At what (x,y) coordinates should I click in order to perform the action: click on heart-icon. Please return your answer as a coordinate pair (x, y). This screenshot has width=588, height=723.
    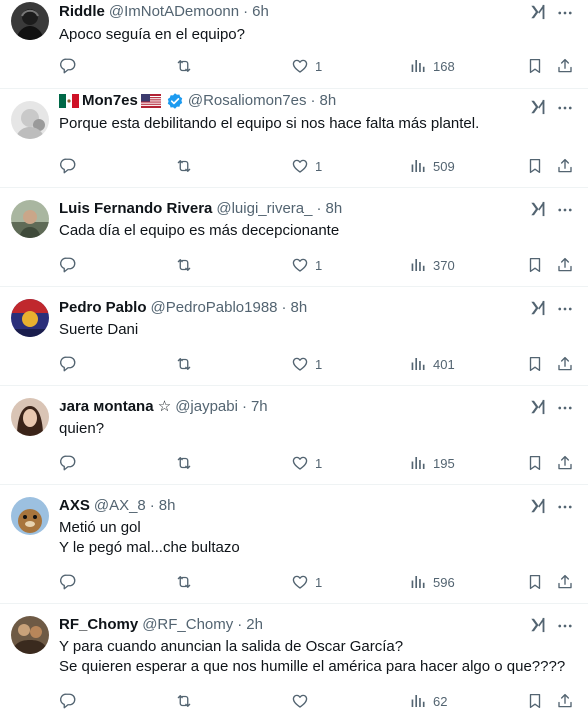
    Looking at the image, I should click on (300, 166).